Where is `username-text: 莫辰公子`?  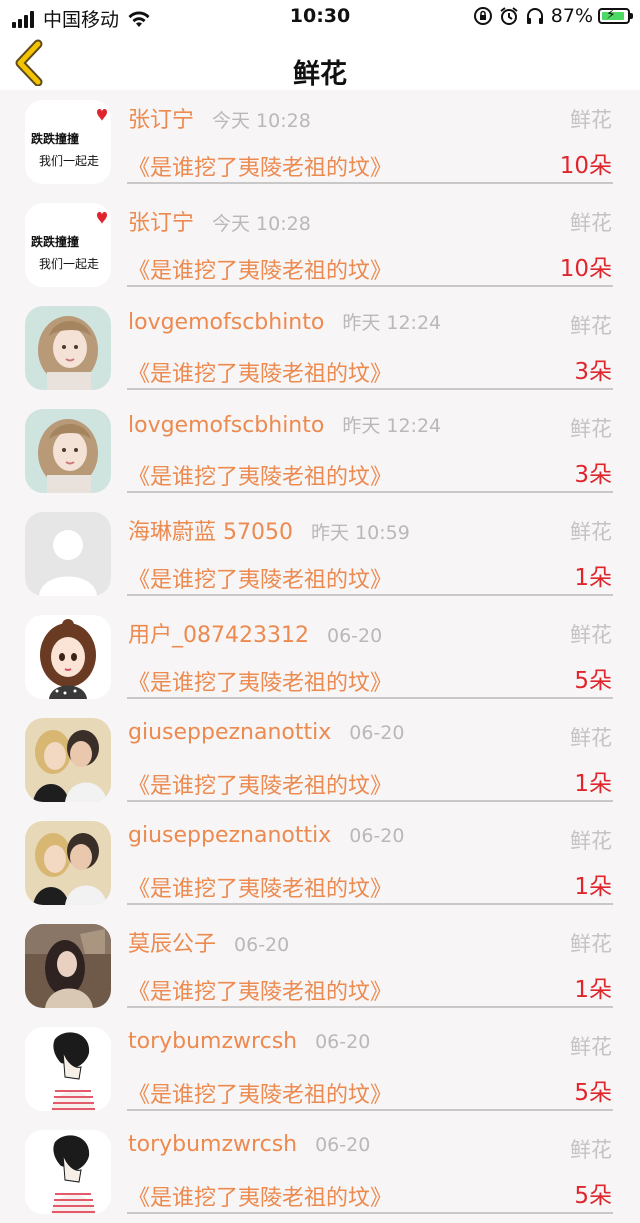
username-text: 莫辰公子 is located at coordinates (172, 944).